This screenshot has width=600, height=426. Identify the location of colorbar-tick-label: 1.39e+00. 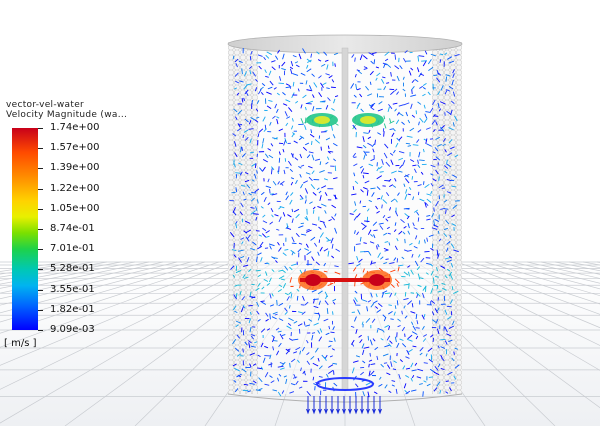
(75, 168).